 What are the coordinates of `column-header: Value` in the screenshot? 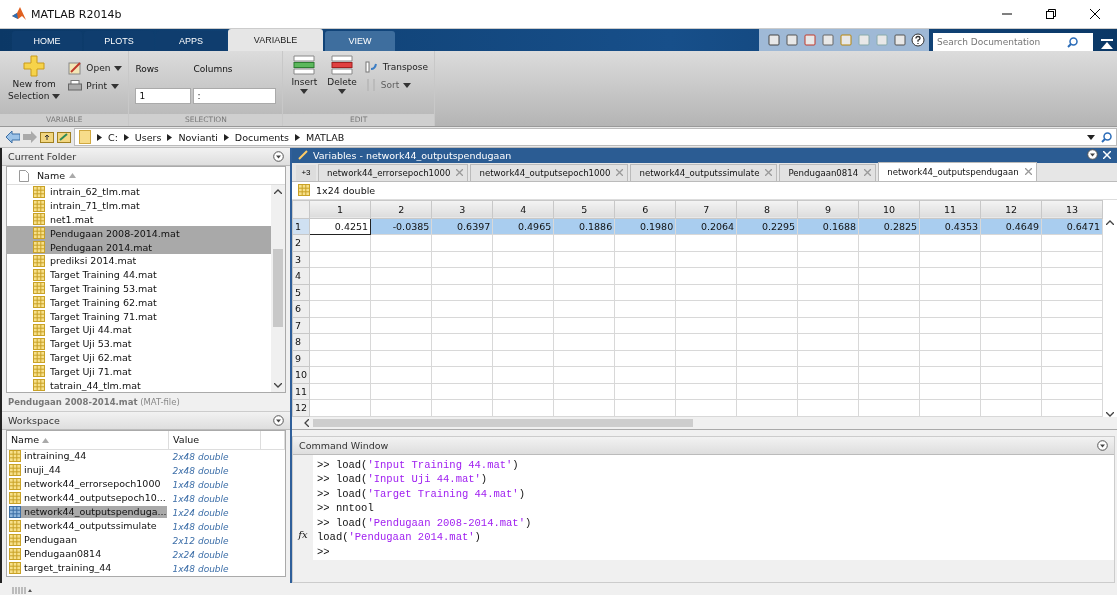 It's located at (214, 440).